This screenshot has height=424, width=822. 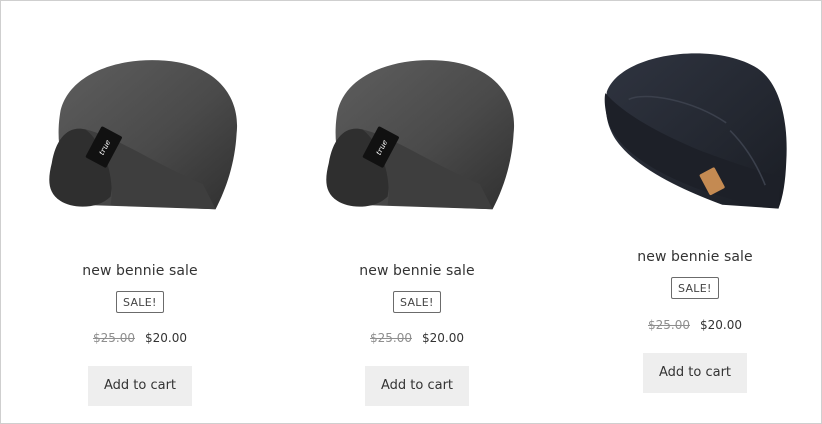 What do you see at coordinates (695, 134) in the screenshot?
I see `navy-beanie-image` at bounding box center [695, 134].